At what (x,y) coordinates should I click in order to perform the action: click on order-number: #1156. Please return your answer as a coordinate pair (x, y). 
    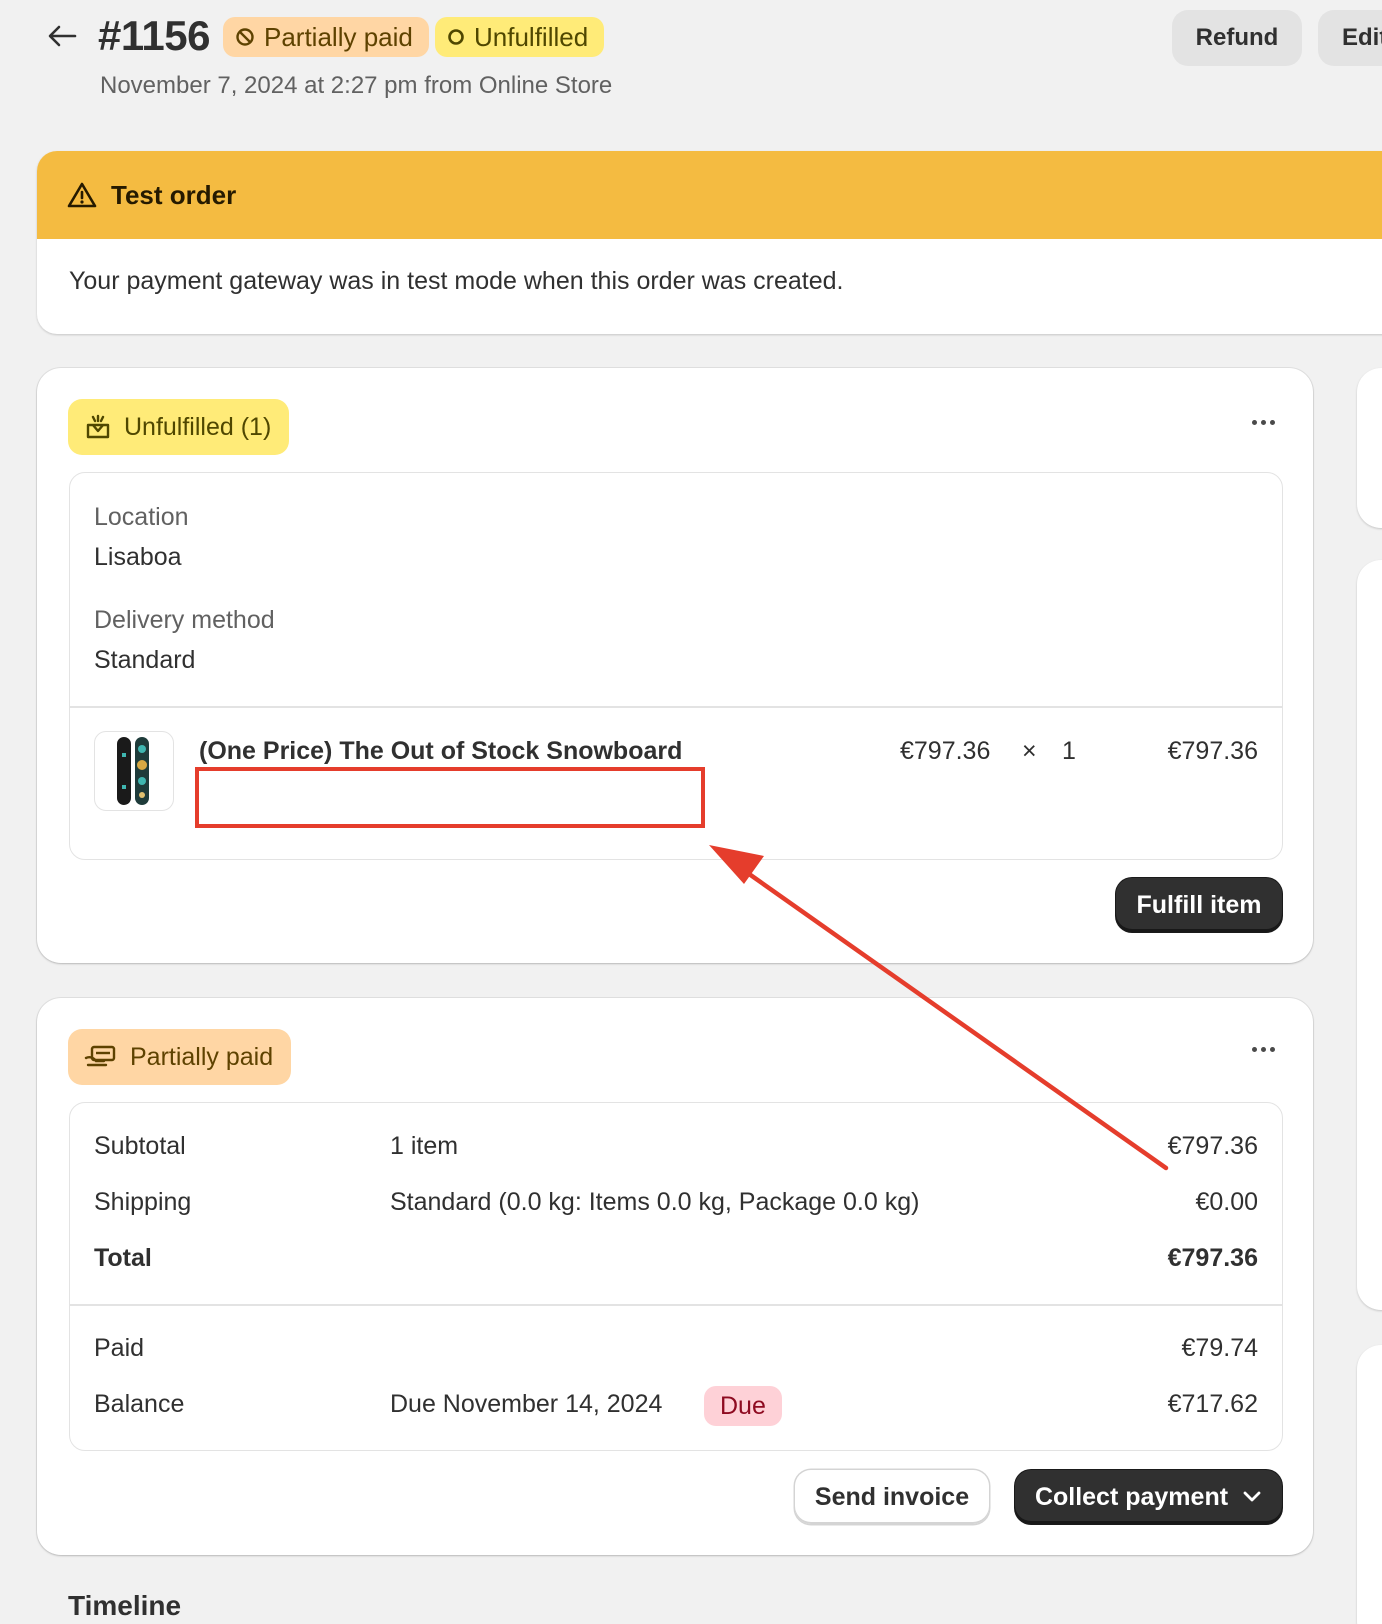
    Looking at the image, I should click on (154, 35).